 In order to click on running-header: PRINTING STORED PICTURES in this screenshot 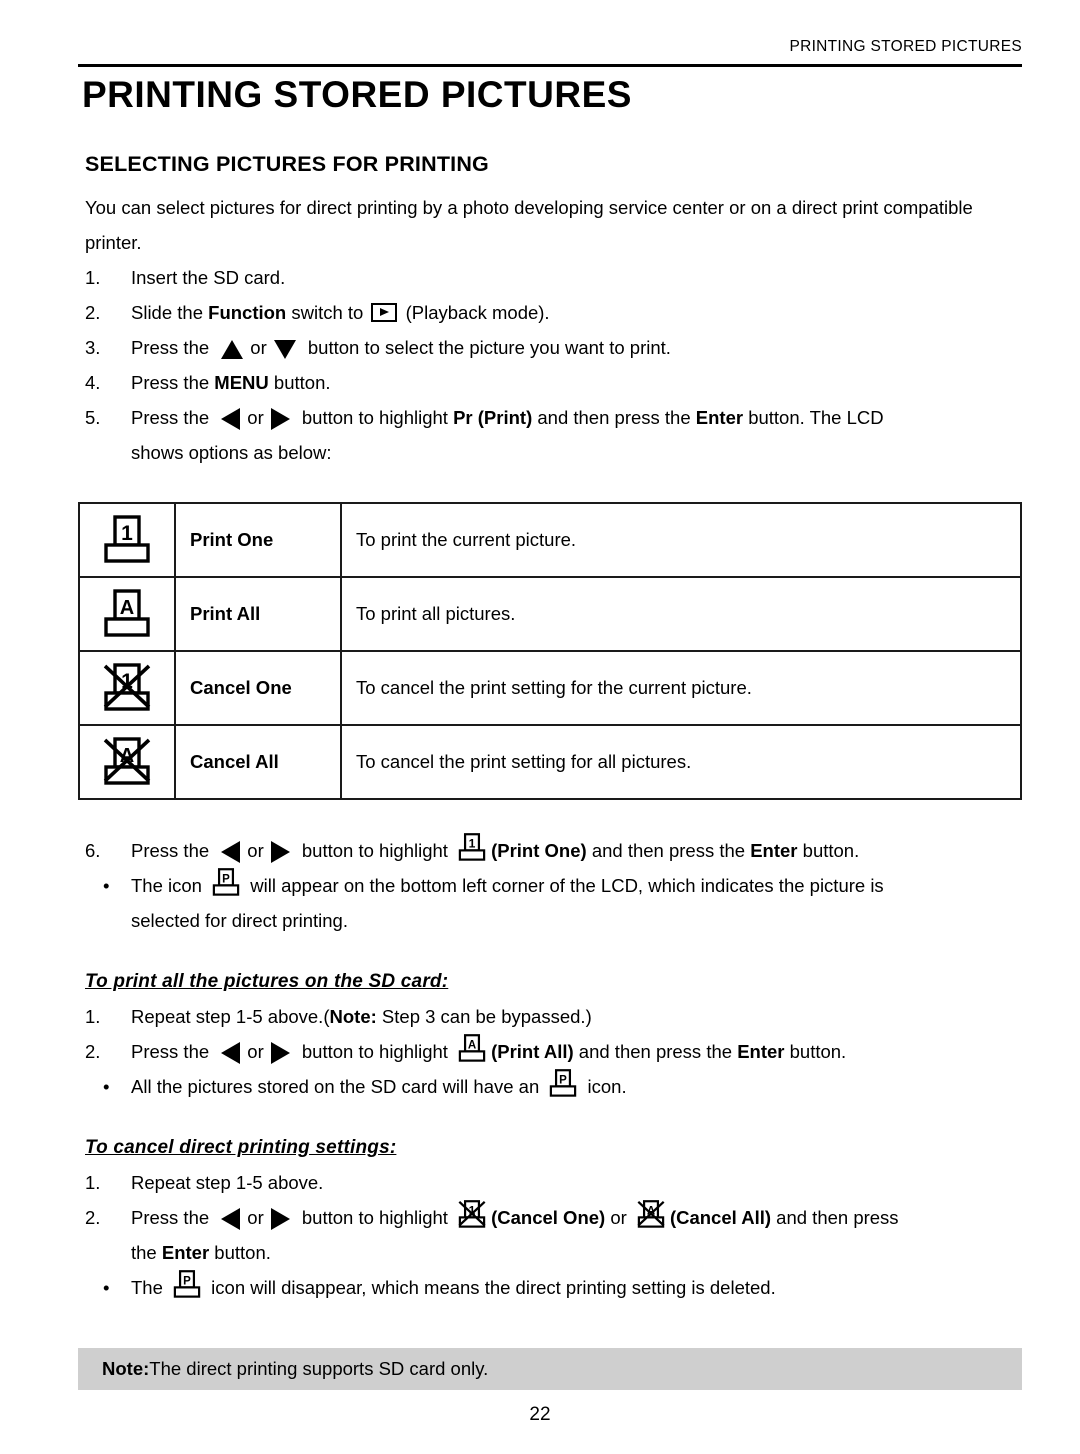, I will do `click(905, 46)`.